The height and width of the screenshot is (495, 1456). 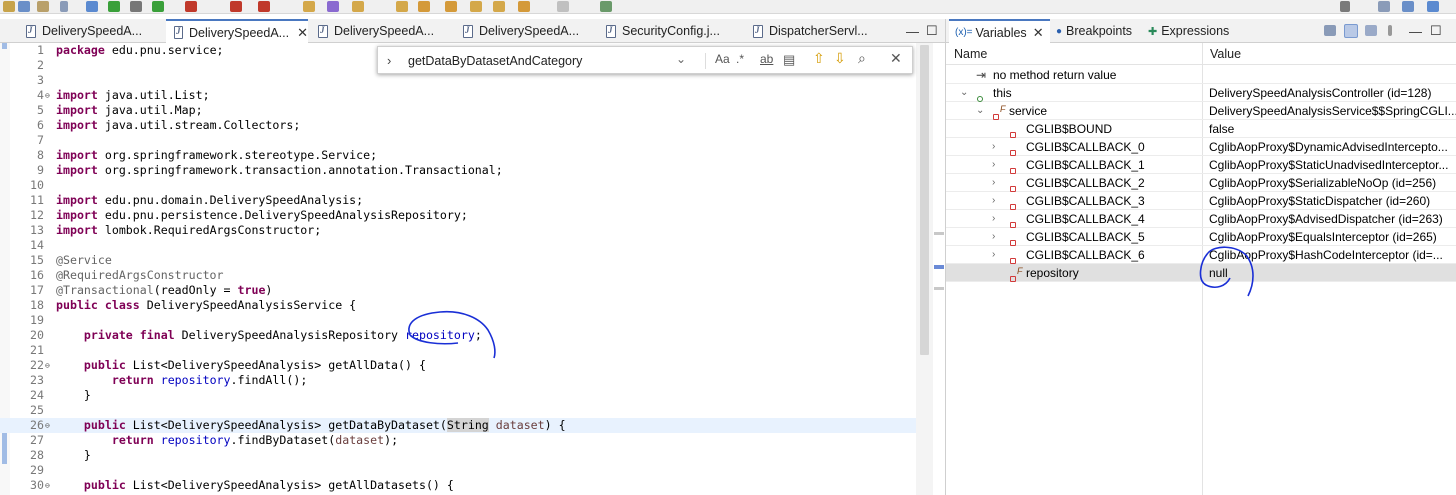 I want to click on variable-name: no method return value, so click(x=1055, y=75).